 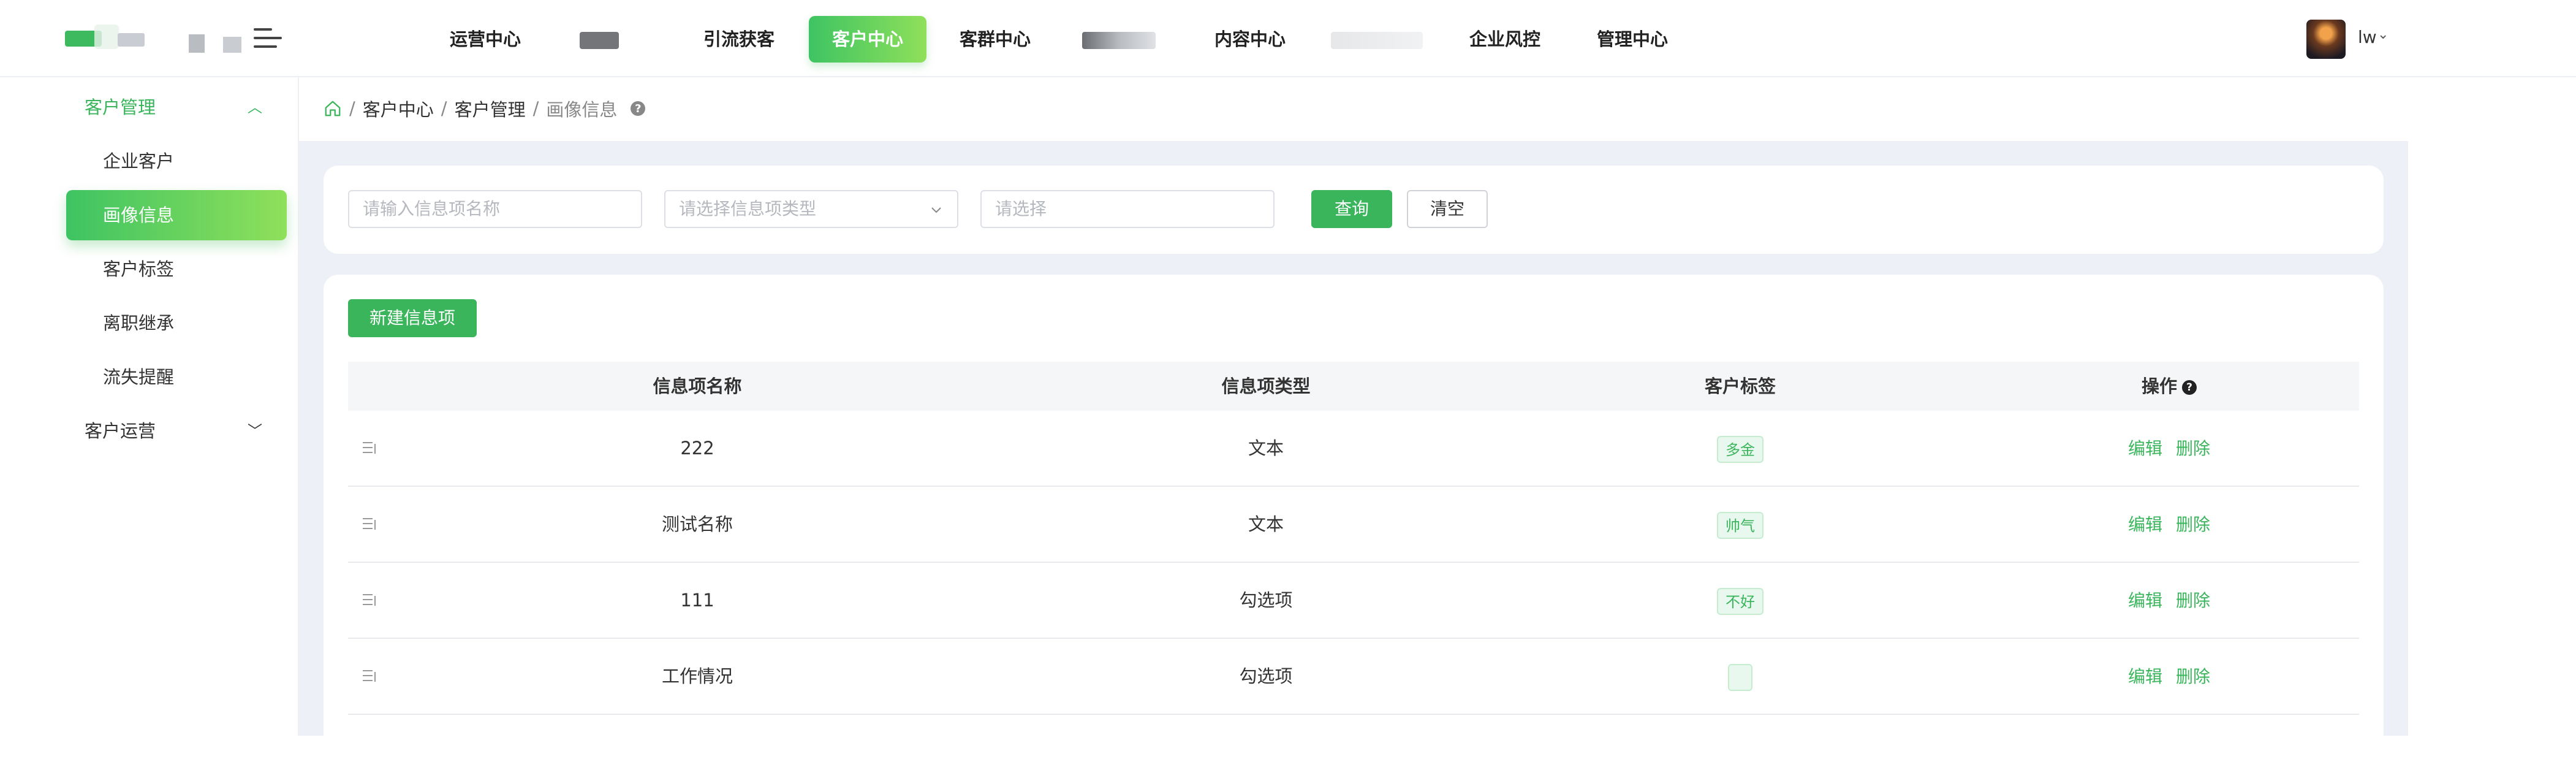 I want to click on cell-name: 测试名称, so click(x=697, y=524).